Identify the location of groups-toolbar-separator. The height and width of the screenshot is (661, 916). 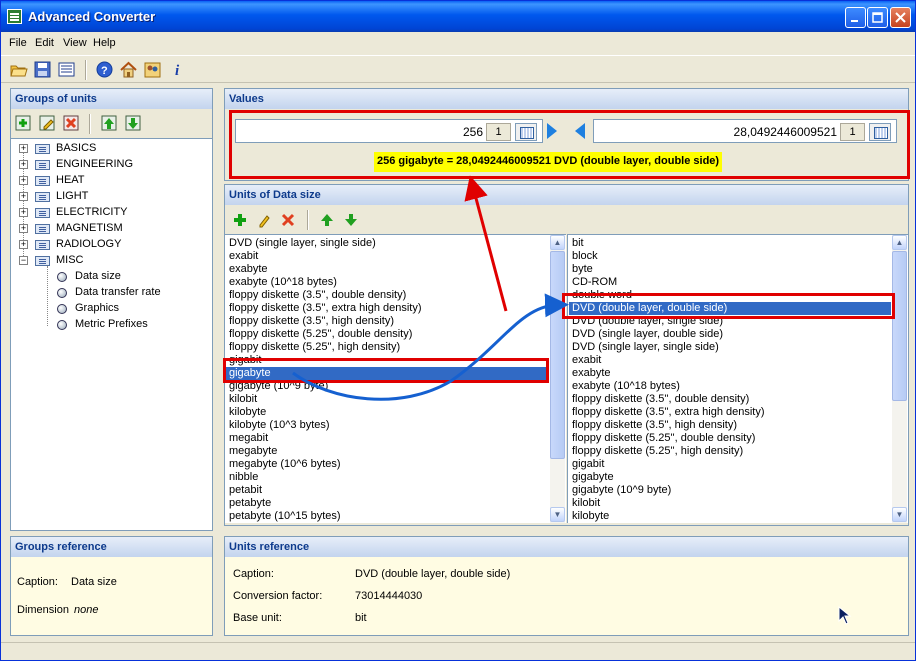
(90, 124).